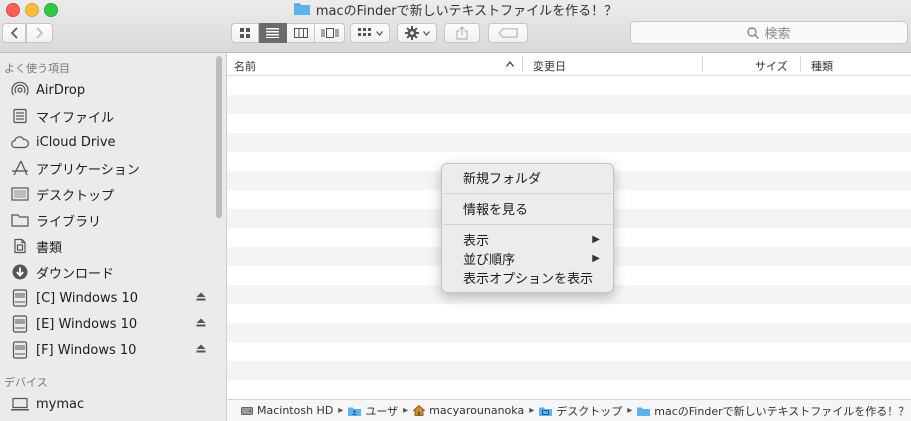  I want to click on all-my-files-icon, so click(20, 116).